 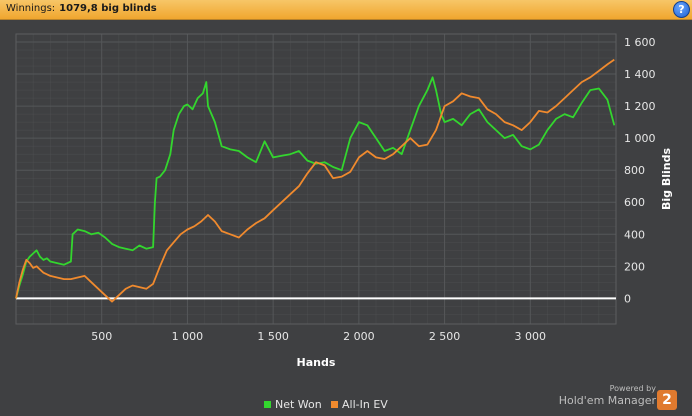 What do you see at coordinates (445, 336) in the screenshot?
I see `x-tick-label: 2 500` at bounding box center [445, 336].